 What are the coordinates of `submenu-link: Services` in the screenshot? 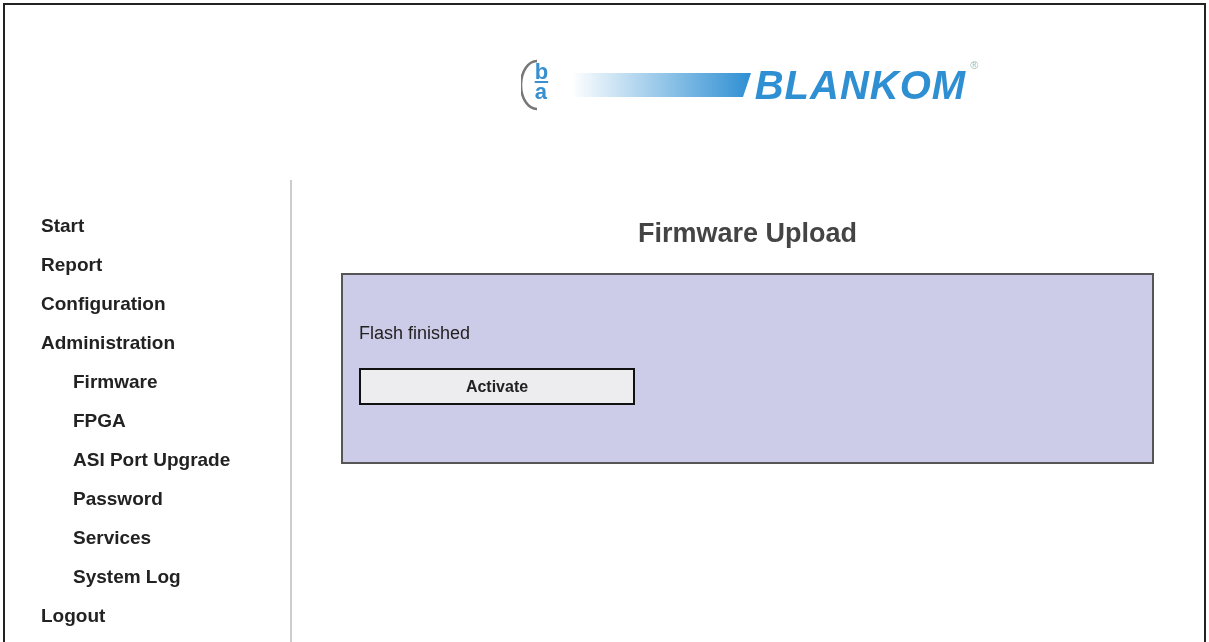 It's located at (112, 537).